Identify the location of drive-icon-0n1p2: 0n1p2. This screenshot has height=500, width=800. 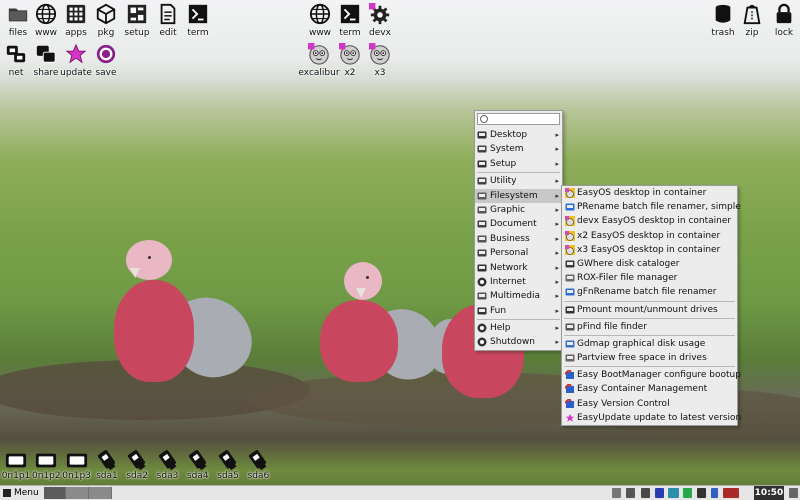
(46, 465).